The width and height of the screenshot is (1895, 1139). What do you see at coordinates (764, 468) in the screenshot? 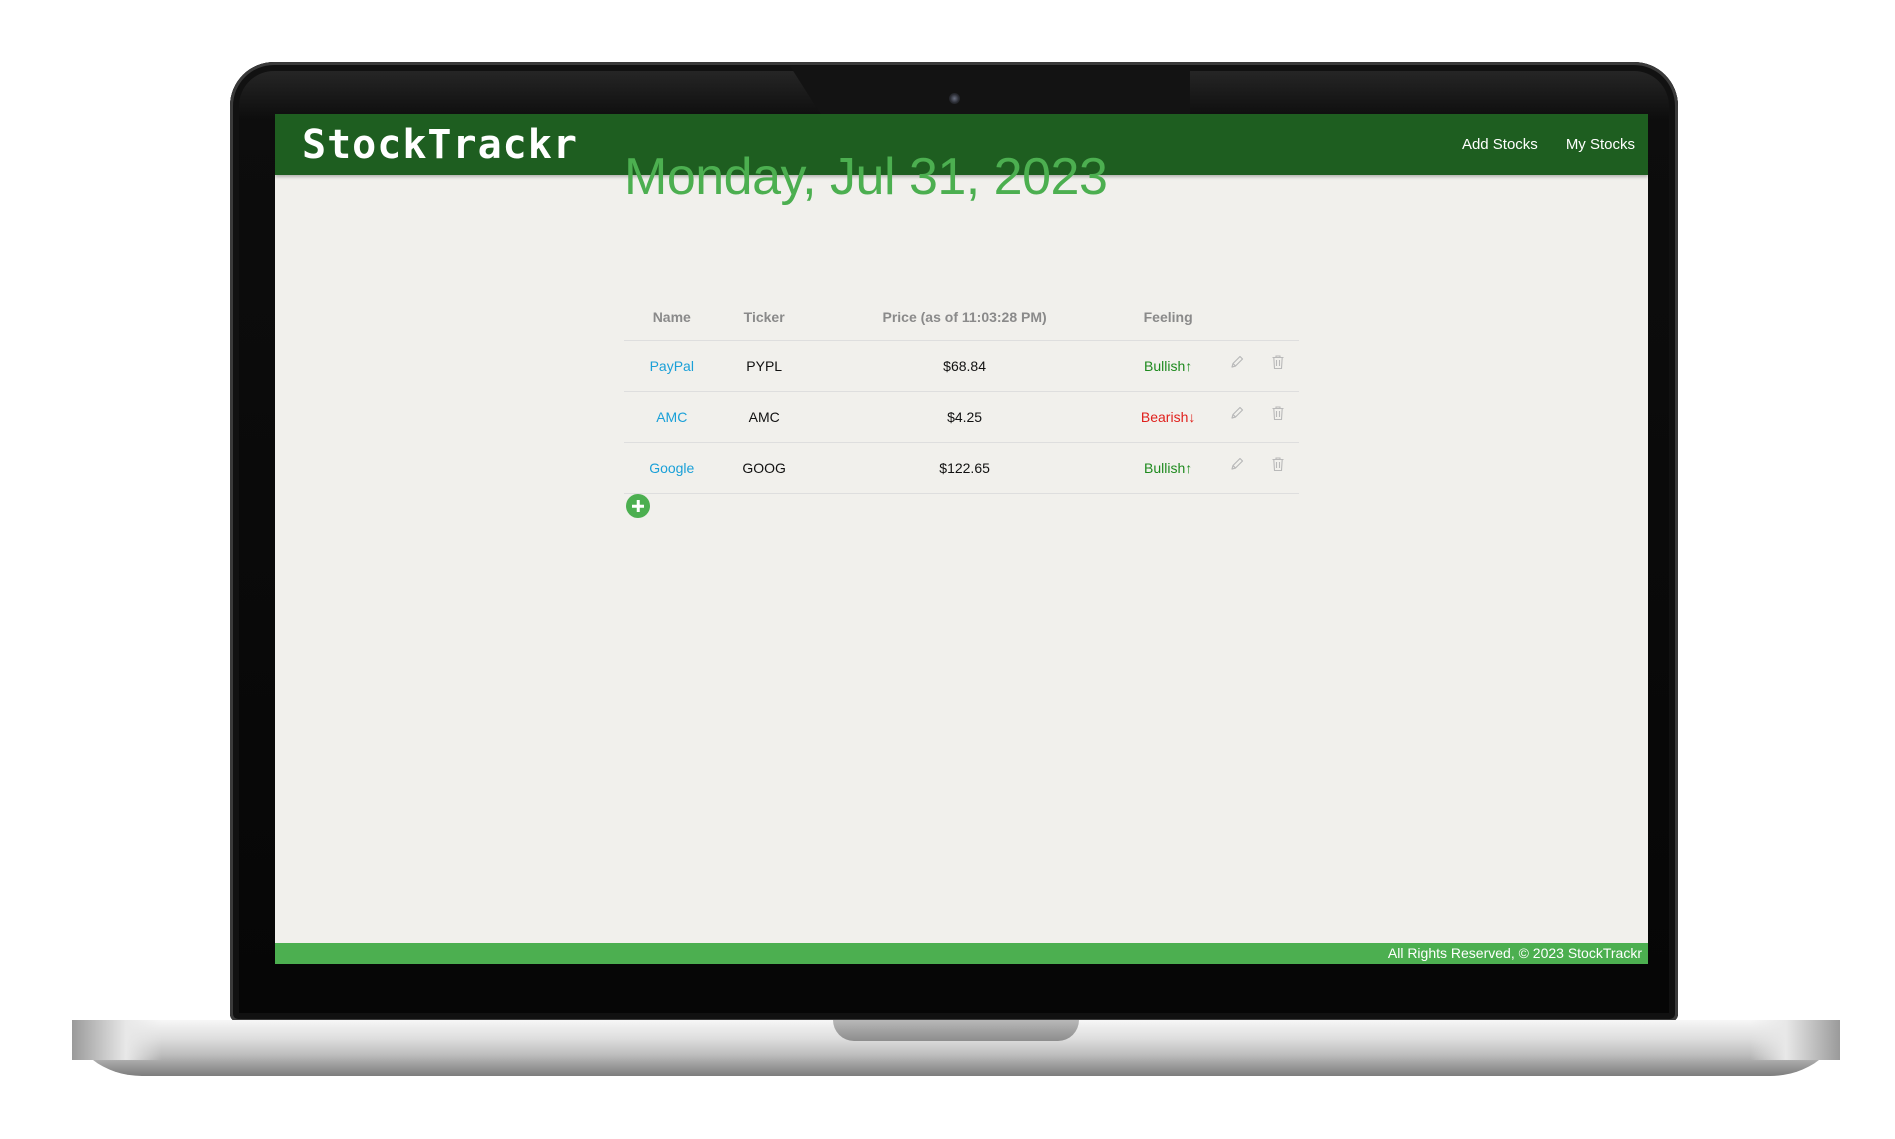
I see `cell-ticker: GOOG` at bounding box center [764, 468].